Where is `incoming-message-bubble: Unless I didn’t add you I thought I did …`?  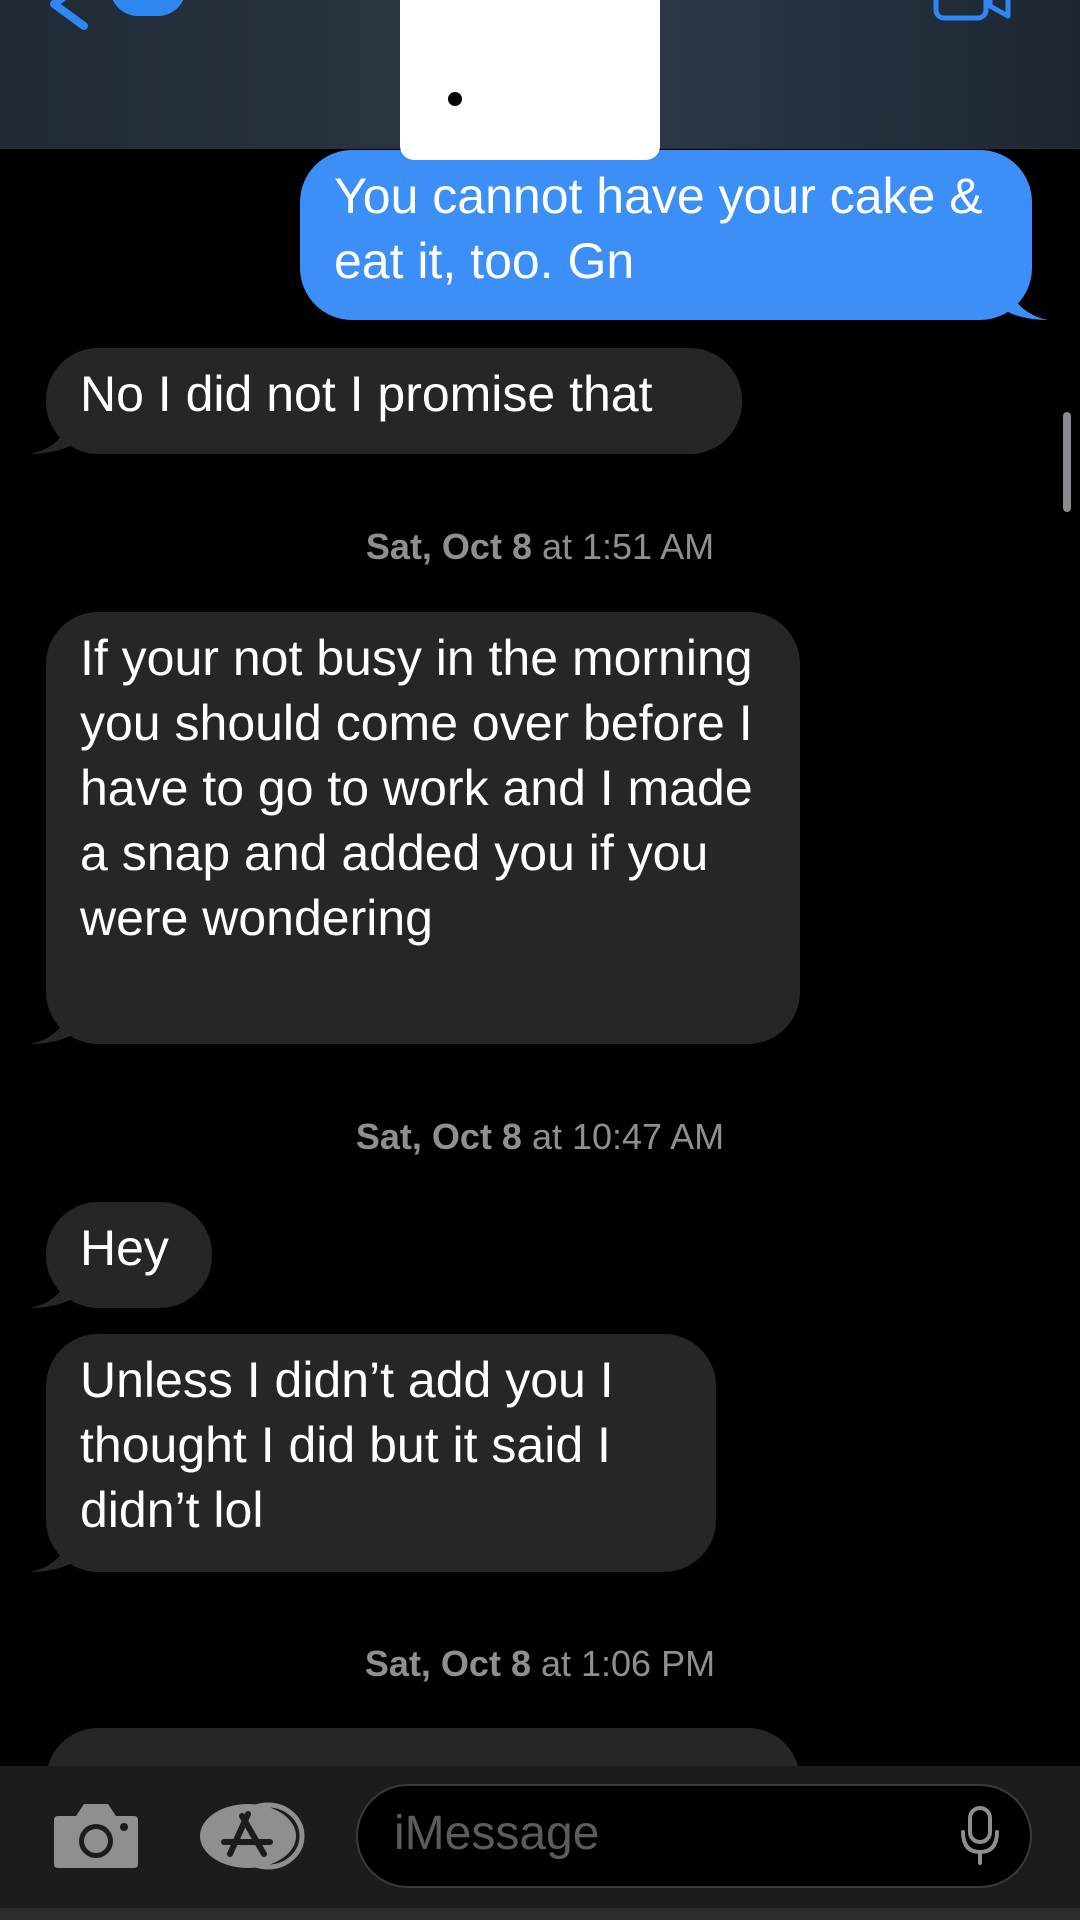
incoming-message-bubble: Unless I didn’t add you I thought I did … is located at coordinates (381, 1453).